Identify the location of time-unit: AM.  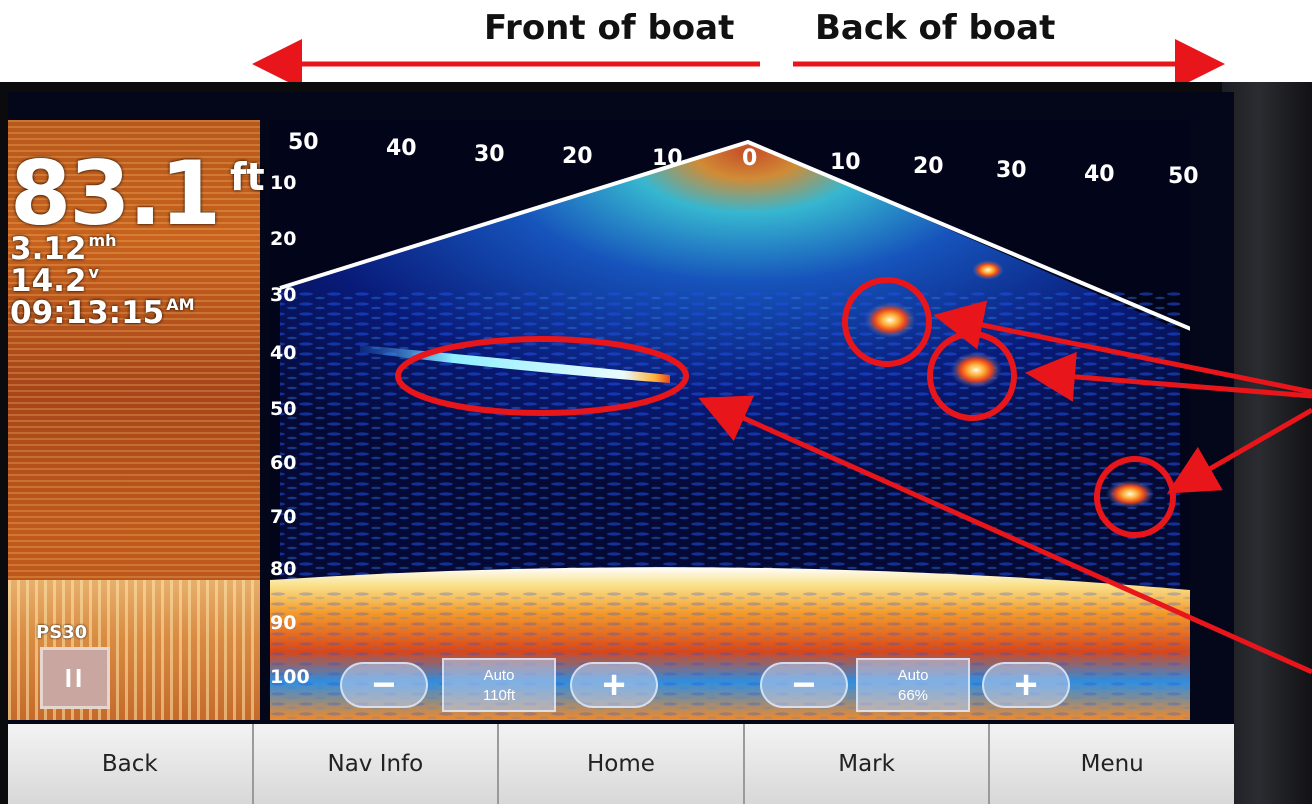
(180, 304).